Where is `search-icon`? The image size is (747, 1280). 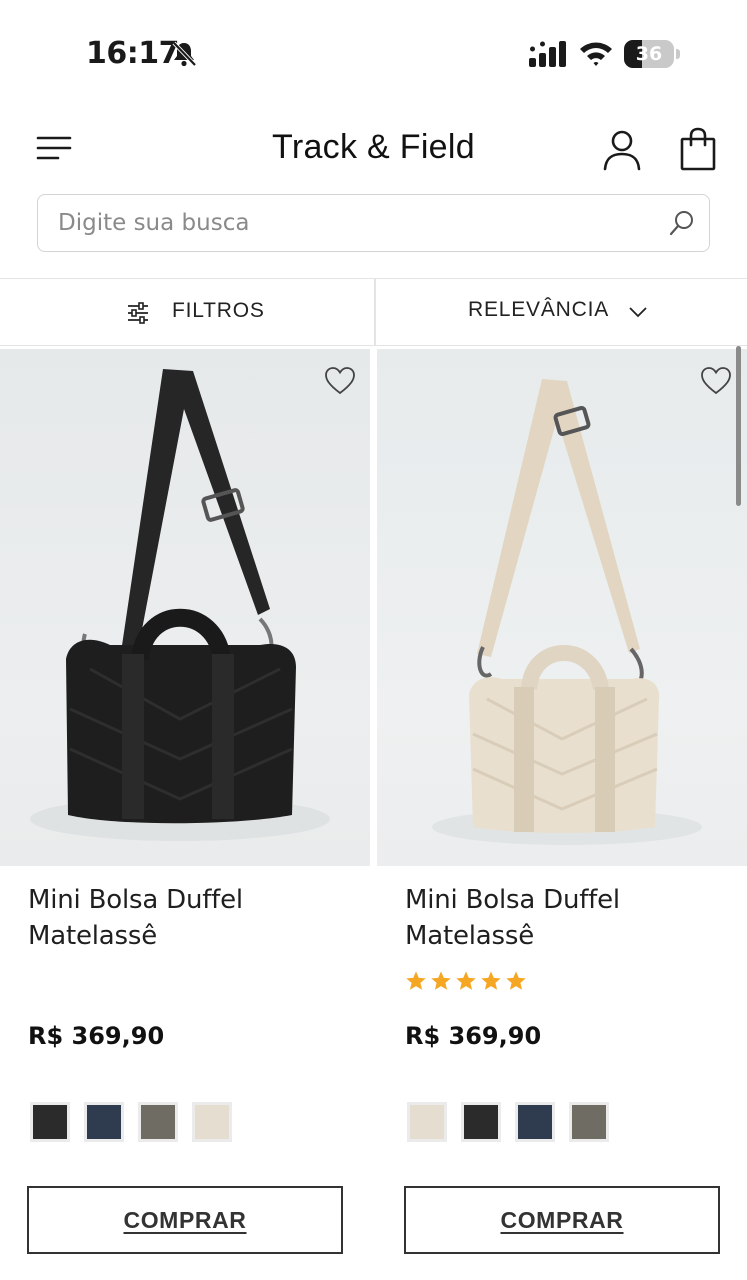
search-icon is located at coordinates (682, 223).